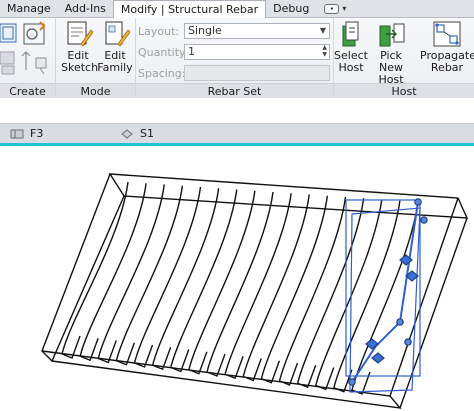  I want to click on panel-title-mode: Mode, so click(95, 90).